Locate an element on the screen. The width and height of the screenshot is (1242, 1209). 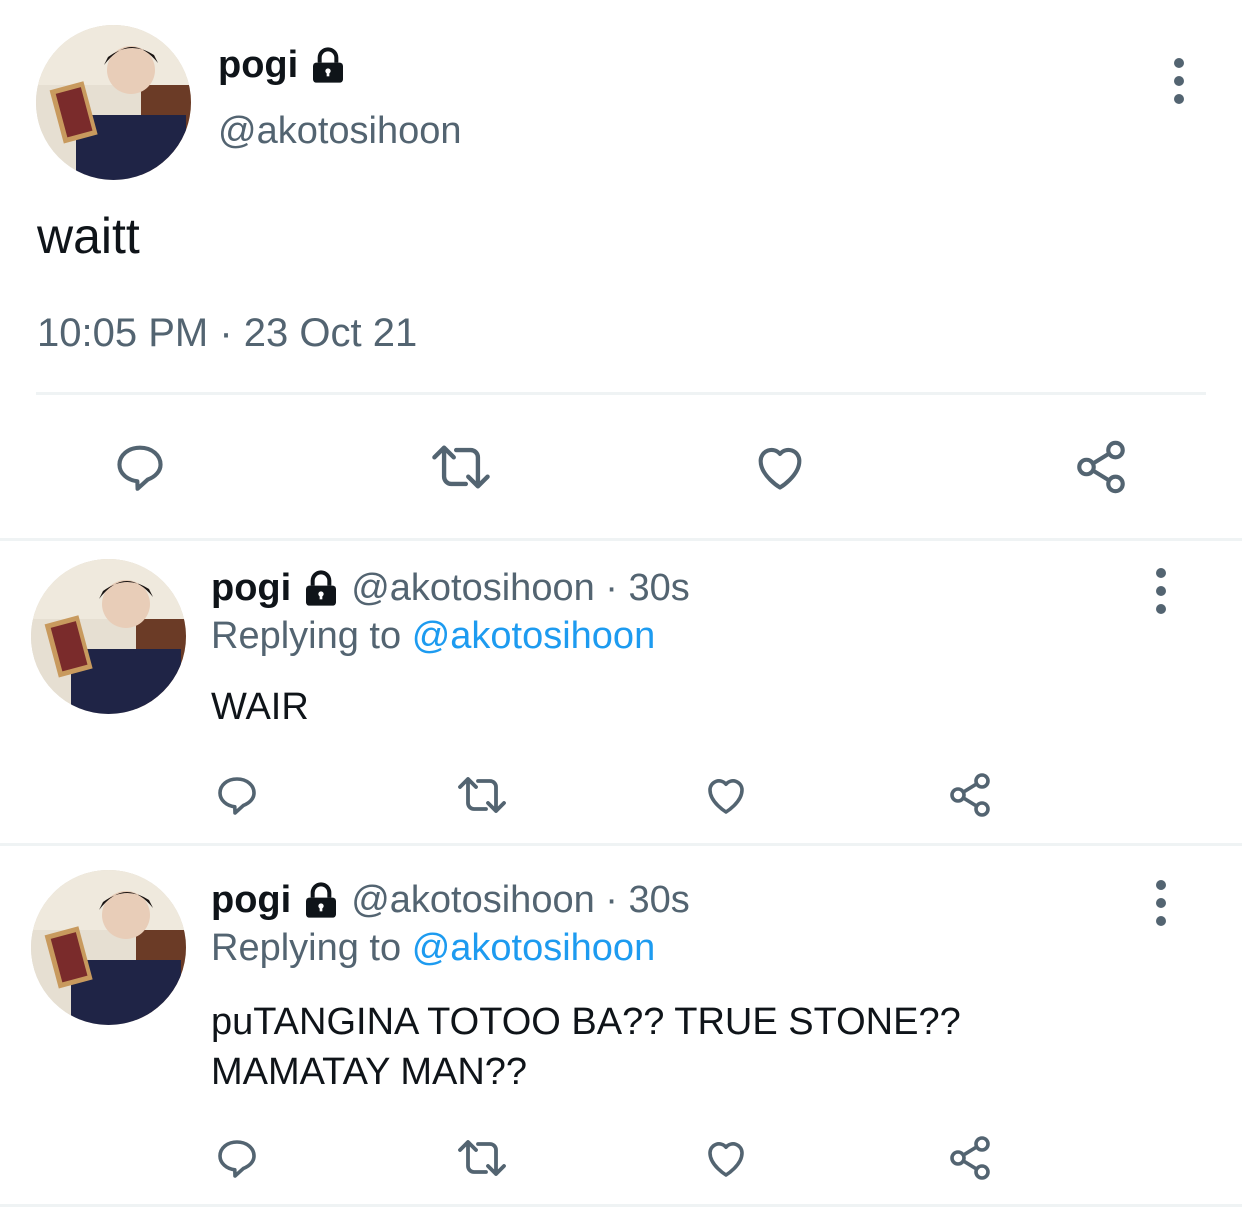
reply-text-line: puTANGINA TOTOO BA?? TRUE STONE?? is located at coordinates (586, 1022).